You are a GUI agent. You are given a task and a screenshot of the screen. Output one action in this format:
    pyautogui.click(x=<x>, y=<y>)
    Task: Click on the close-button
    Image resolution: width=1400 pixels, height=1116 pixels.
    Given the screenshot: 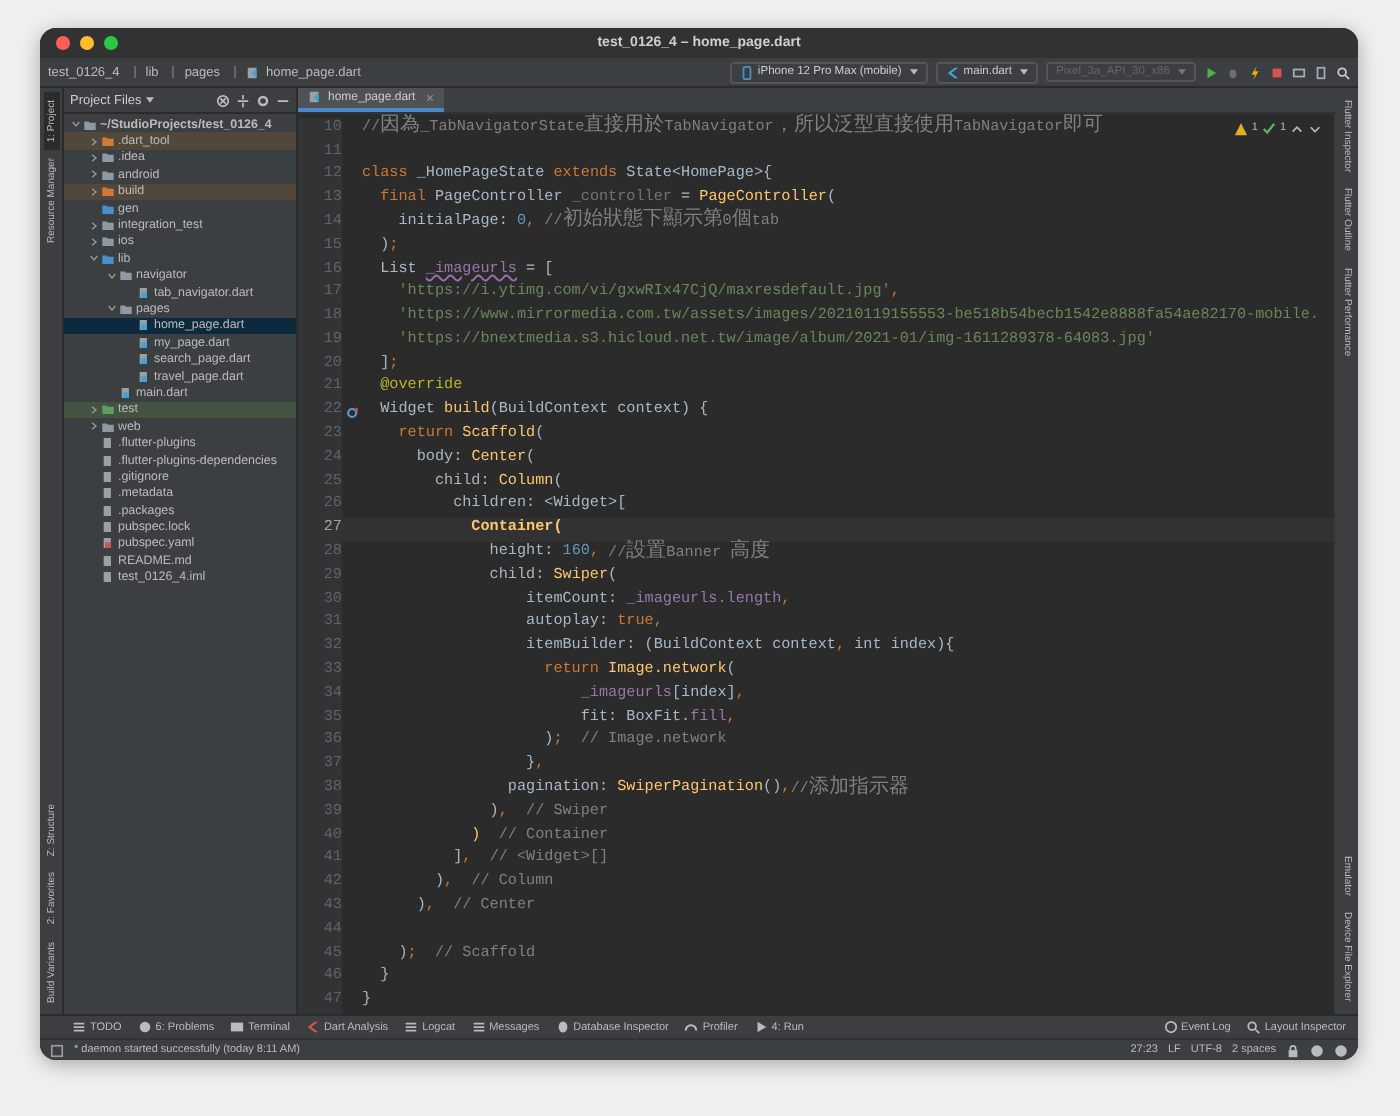 What is the action you would take?
    pyautogui.click(x=63, y=43)
    